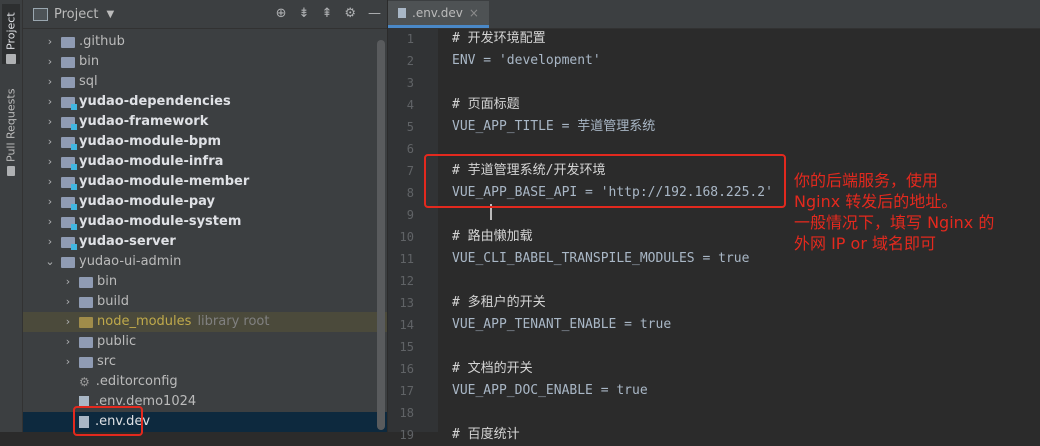 The width and height of the screenshot is (1040, 446). What do you see at coordinates (438, 14) in the screenshot?
I see `editor-tab-env-dev: .env.dev ×` at bounding box center [438, 14].